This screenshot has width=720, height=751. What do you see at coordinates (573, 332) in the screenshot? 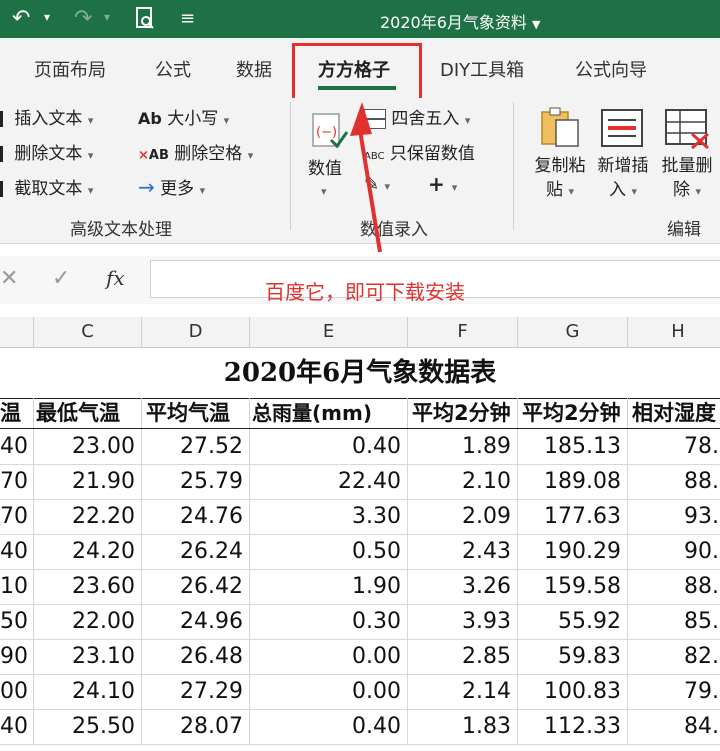
I see `column-header-g: G` at bounding box center [573, 332].